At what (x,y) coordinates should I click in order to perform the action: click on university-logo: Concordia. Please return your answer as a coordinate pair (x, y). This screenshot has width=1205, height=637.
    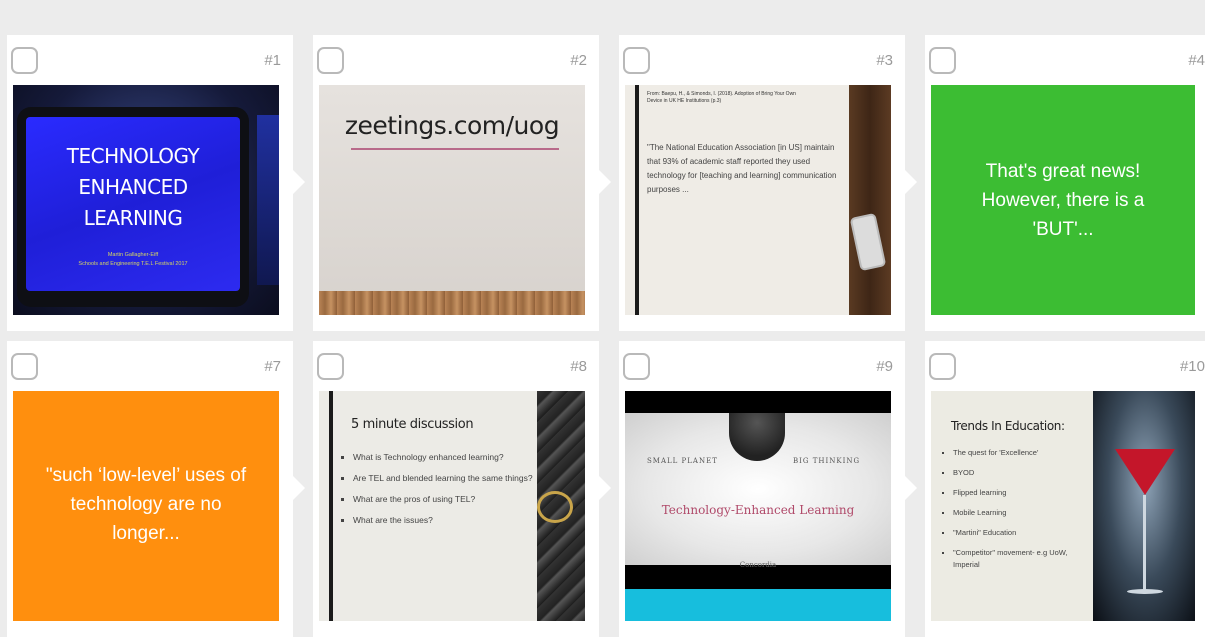
    Looking at the image, I should click on (758, 565).